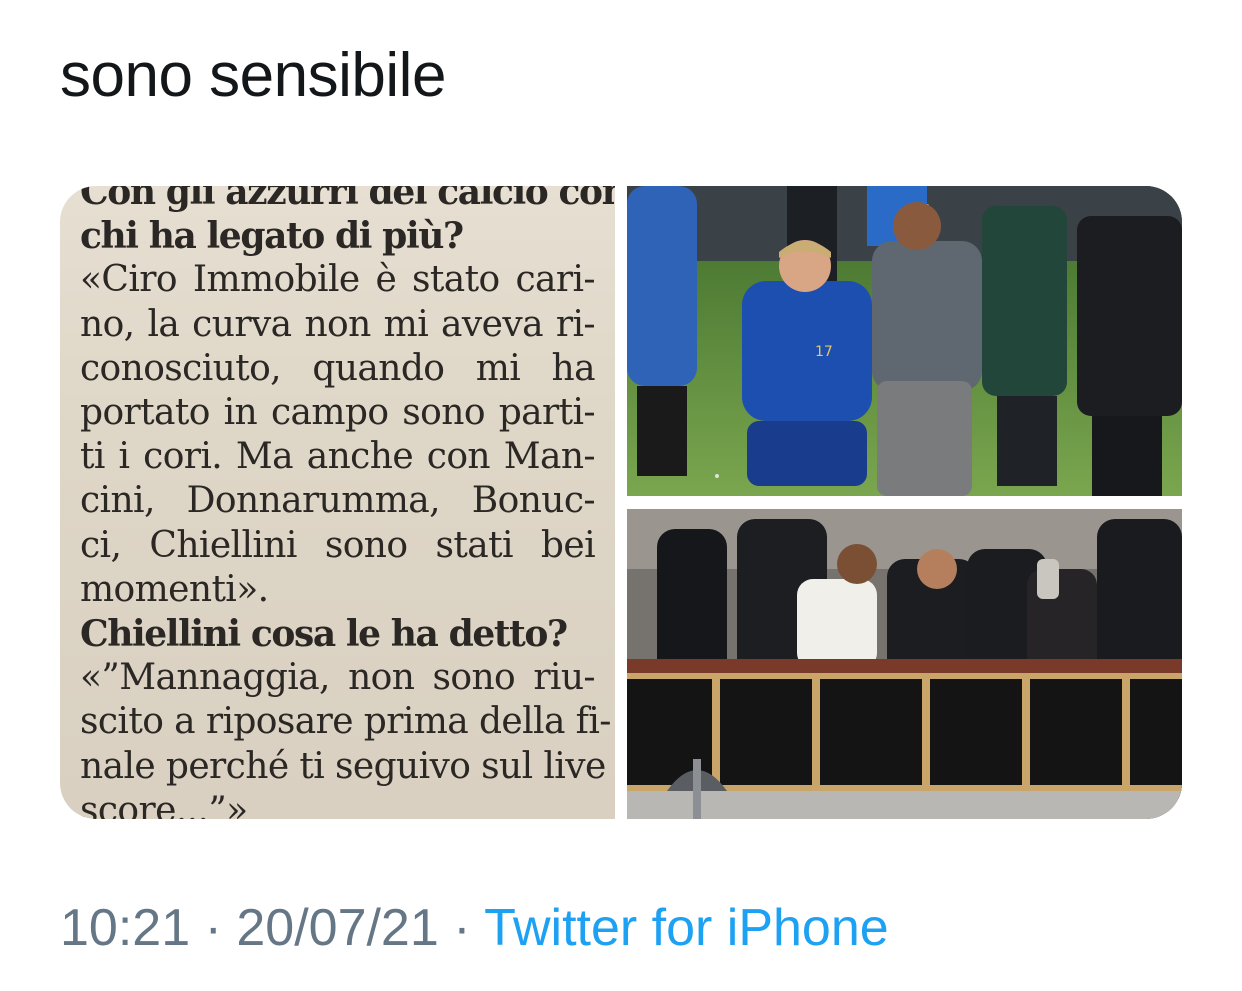 The width and height of the screenshot is (1242, 991). What do you see at coordinates (824, 352) in the screenshot?
I see `shirt-number: 17` at bounding box center [824, 352].